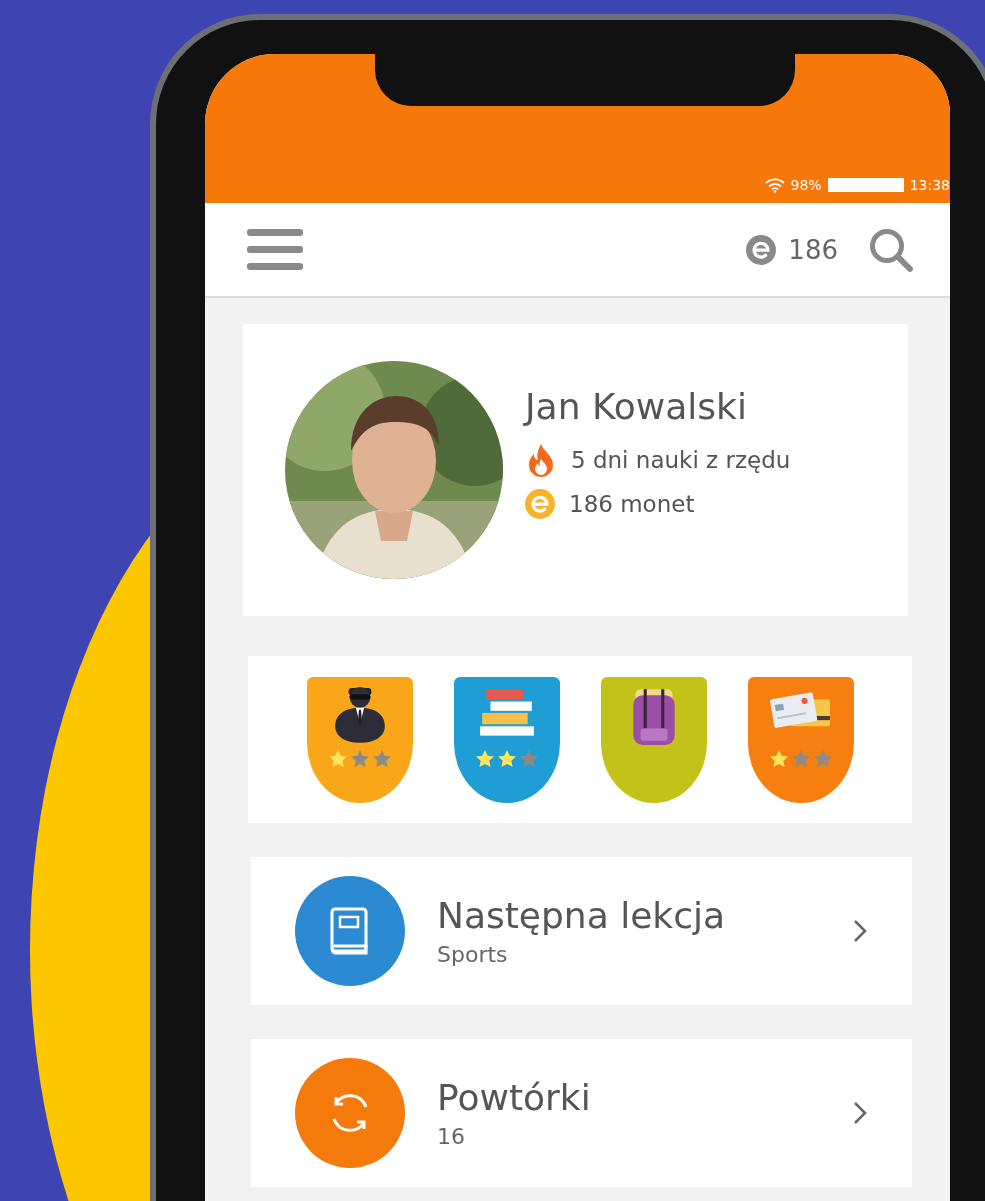  I want to click on clock: 13:38, so click(929, 185).